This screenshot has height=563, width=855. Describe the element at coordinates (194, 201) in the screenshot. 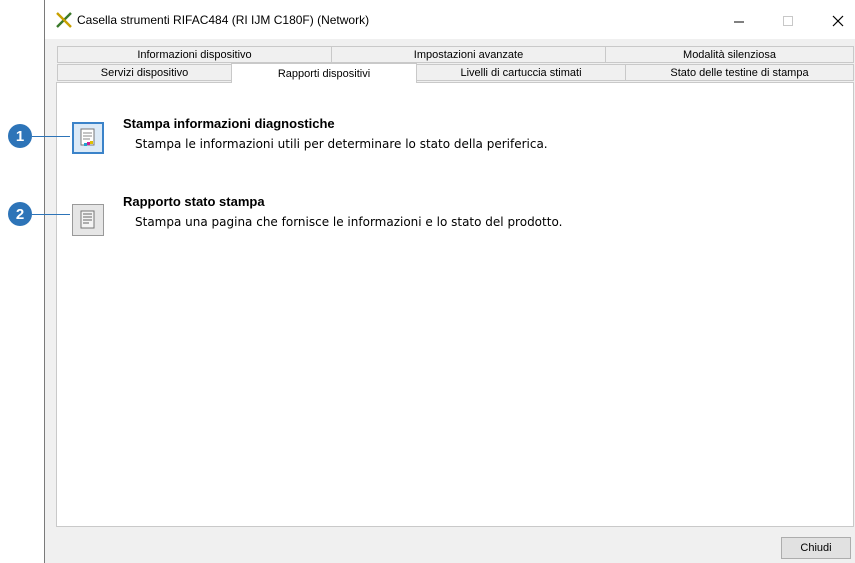

I see `status-report-title: Rapporto stato stampa` at that location.